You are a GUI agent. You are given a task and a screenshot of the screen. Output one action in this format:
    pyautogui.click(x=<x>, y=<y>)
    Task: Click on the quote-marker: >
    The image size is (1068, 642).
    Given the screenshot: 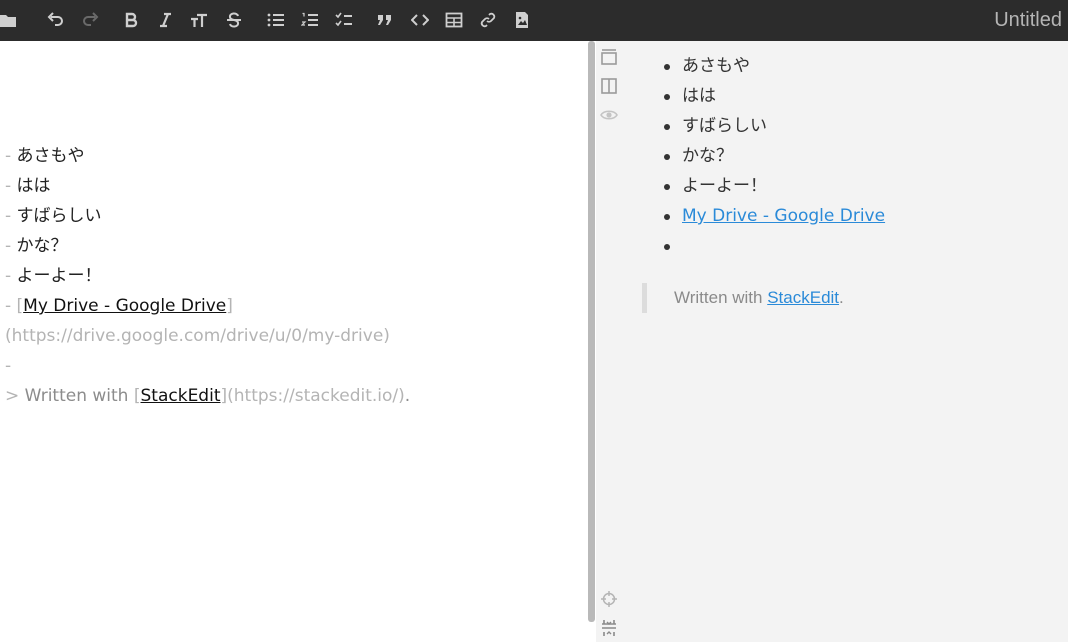 What is the action you would take?
    pyautogui.click(x=15, y=396)
    